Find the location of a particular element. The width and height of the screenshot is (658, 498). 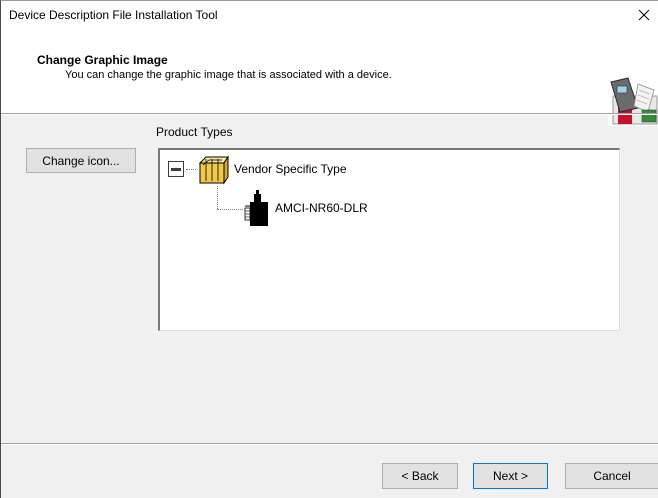

page-title: Change Graphic Image is located at coordinates (102, 60).